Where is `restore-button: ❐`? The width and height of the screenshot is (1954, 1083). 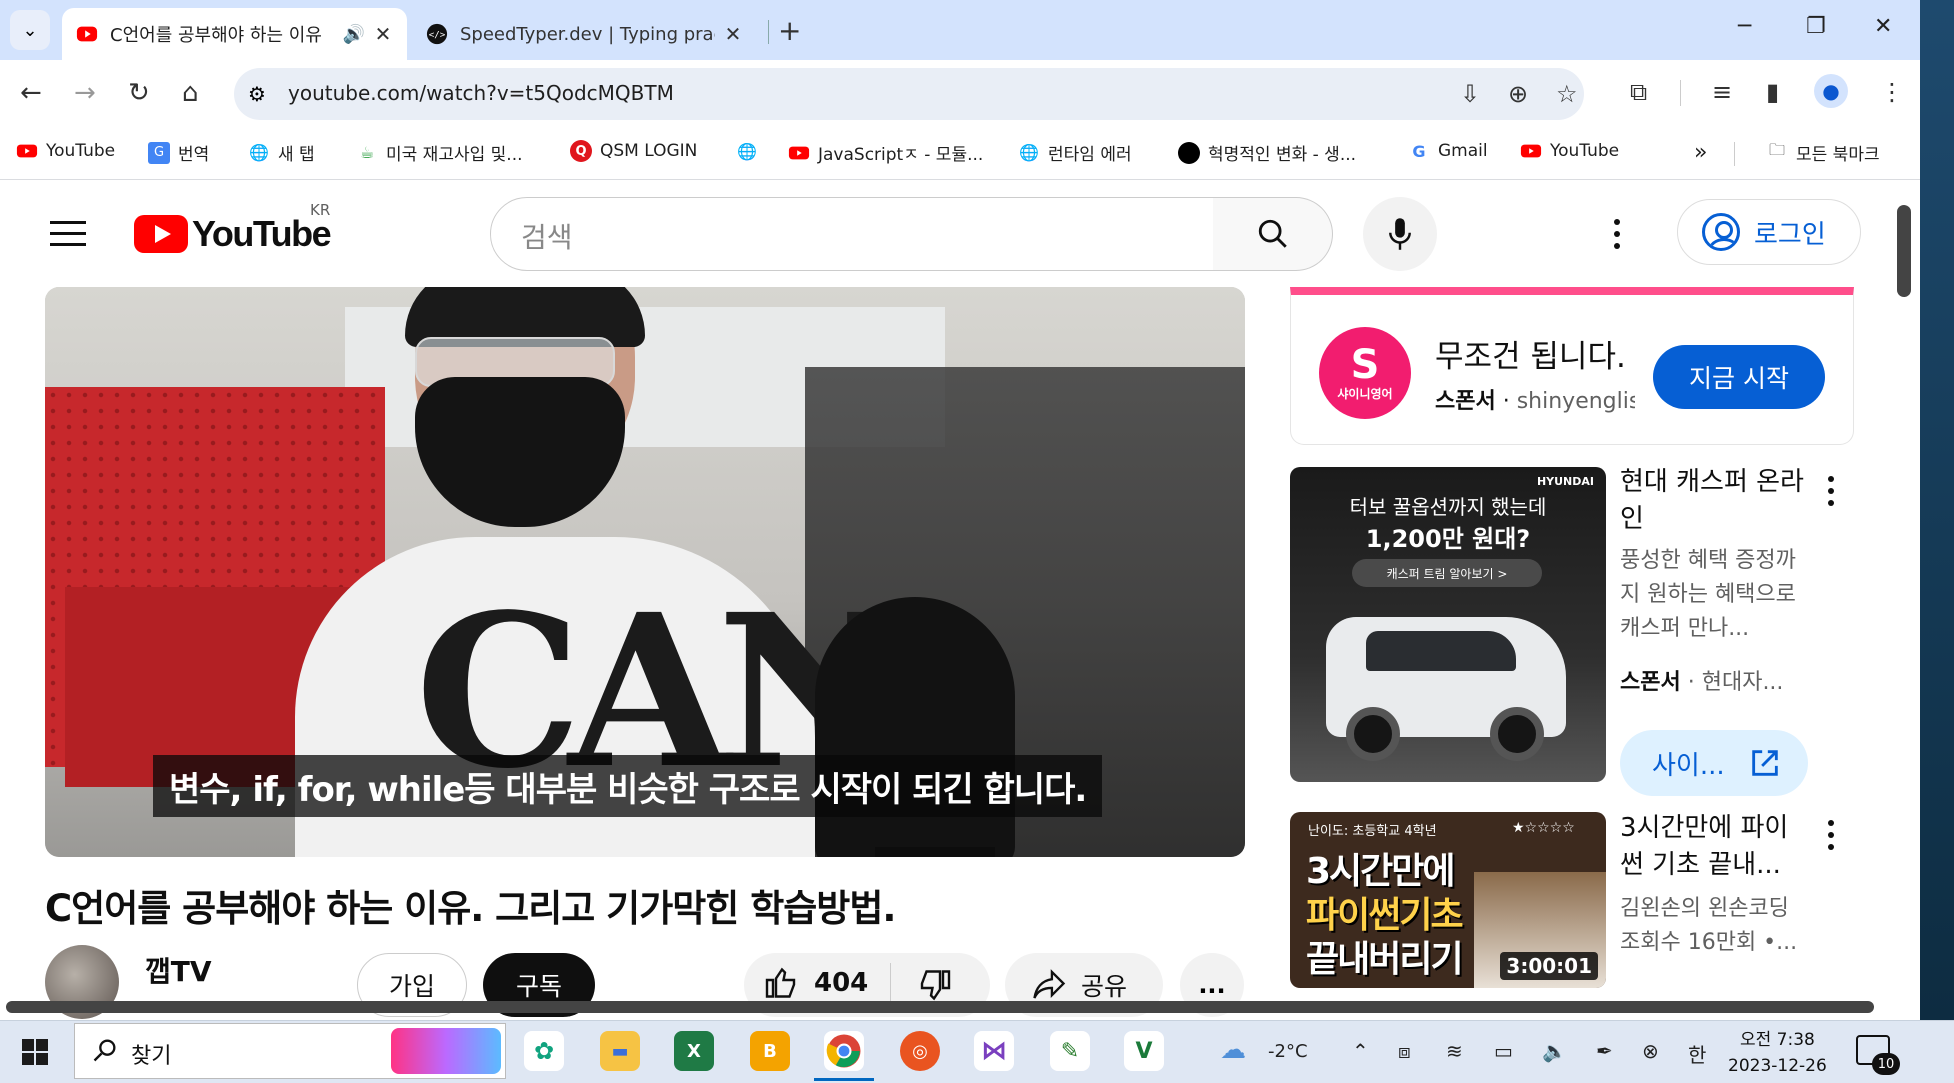
restore-button: ❐ is located at coordinates (1816, 26).